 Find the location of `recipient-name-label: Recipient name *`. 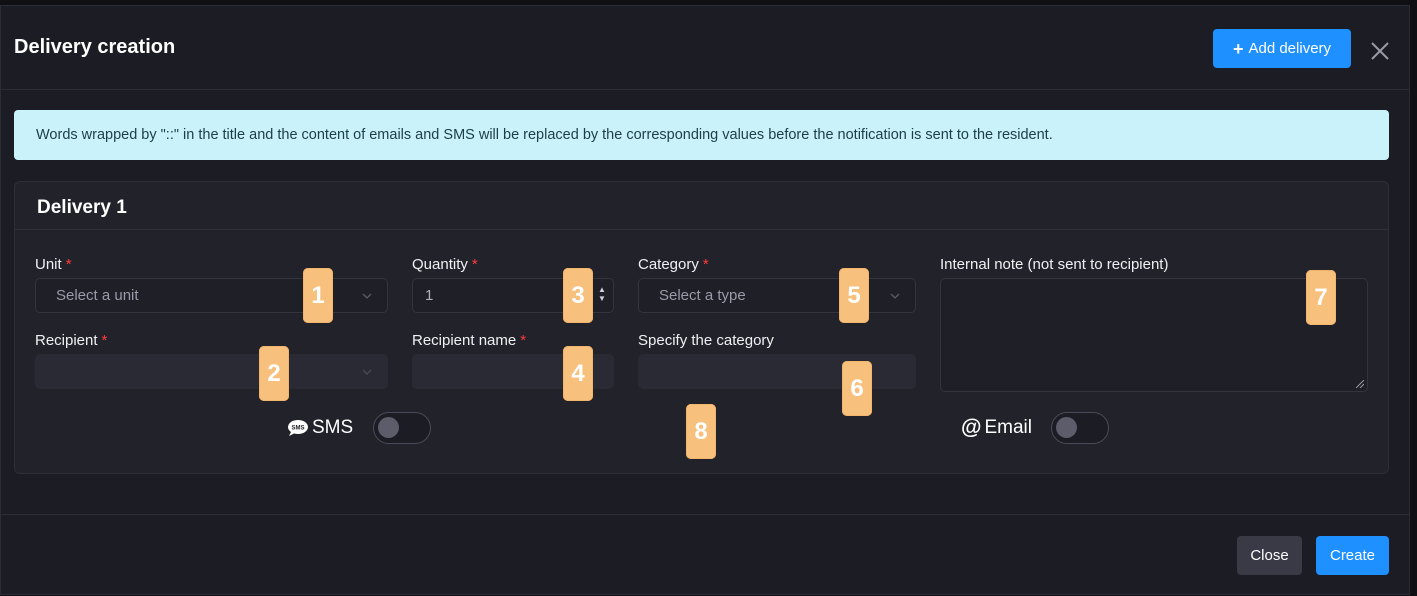

recipient-name-label: Recipient name * is located at coordinates (469, 340).